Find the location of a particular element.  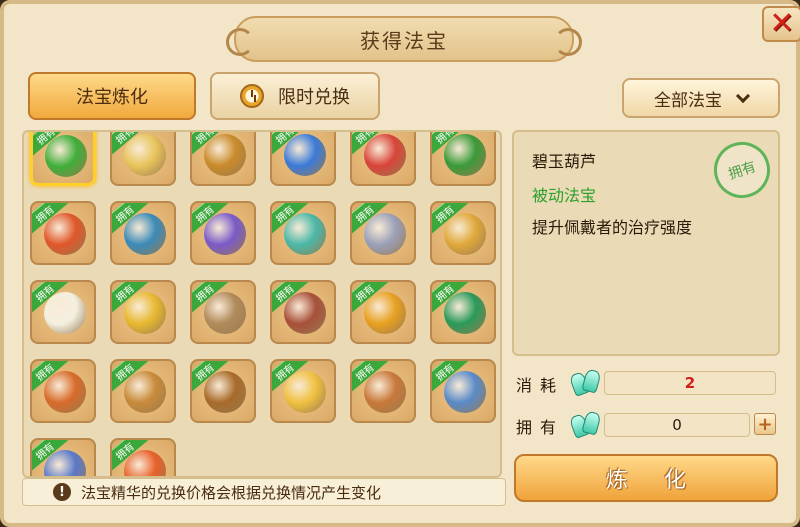

gourd-icon is located at coordinates (66, 156).